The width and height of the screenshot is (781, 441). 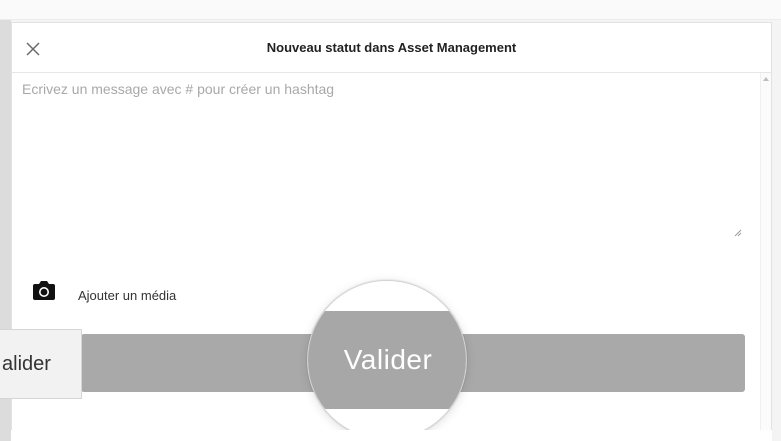 I want to click on close-icon, so click(x=33, y=49).